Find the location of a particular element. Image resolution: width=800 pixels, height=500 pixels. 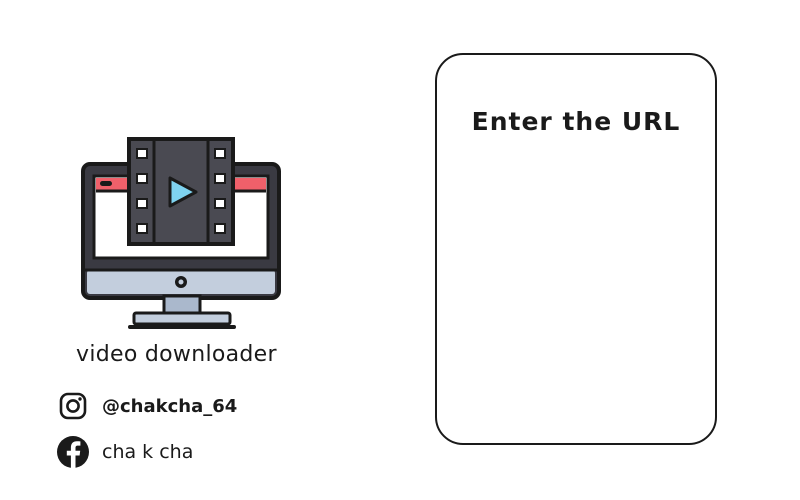

instagram-handle: @chakcha_64 is located at coordinates (170, 406).